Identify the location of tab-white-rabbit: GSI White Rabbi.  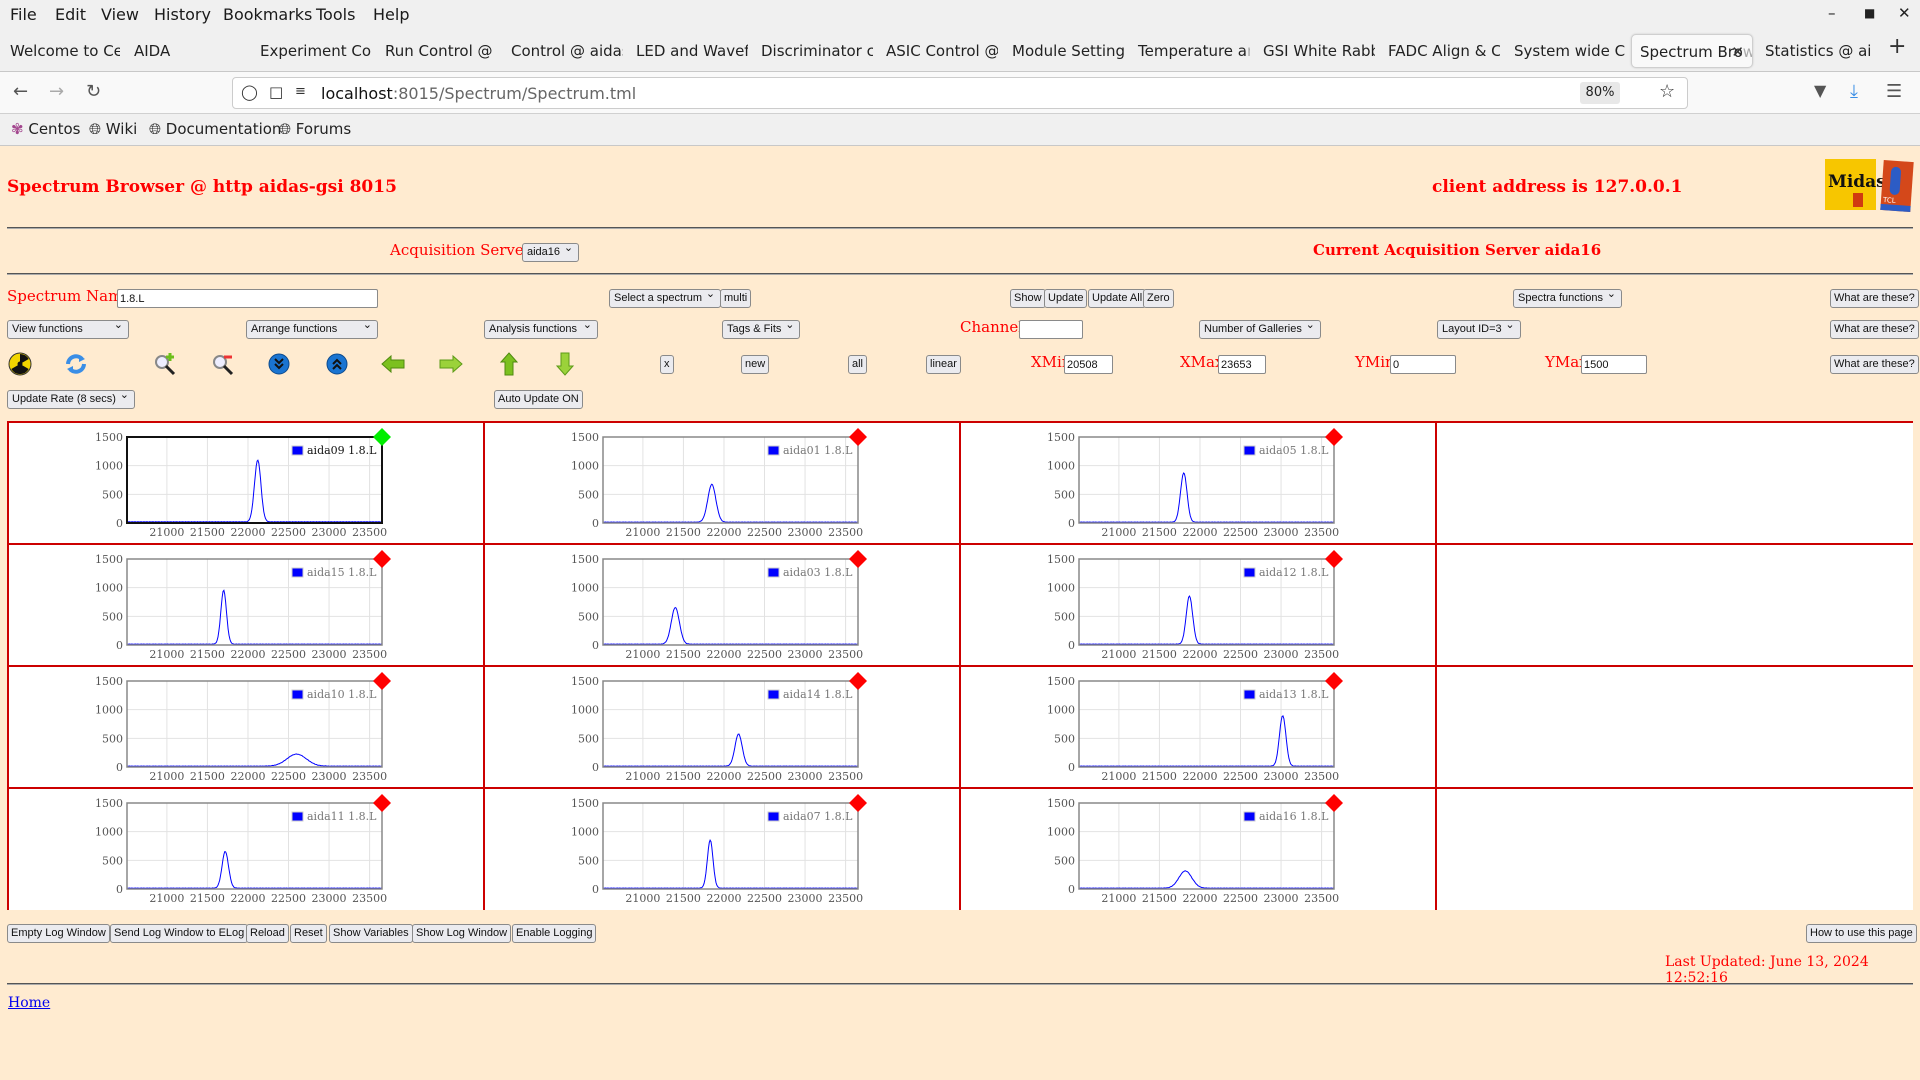
(1315, 51).